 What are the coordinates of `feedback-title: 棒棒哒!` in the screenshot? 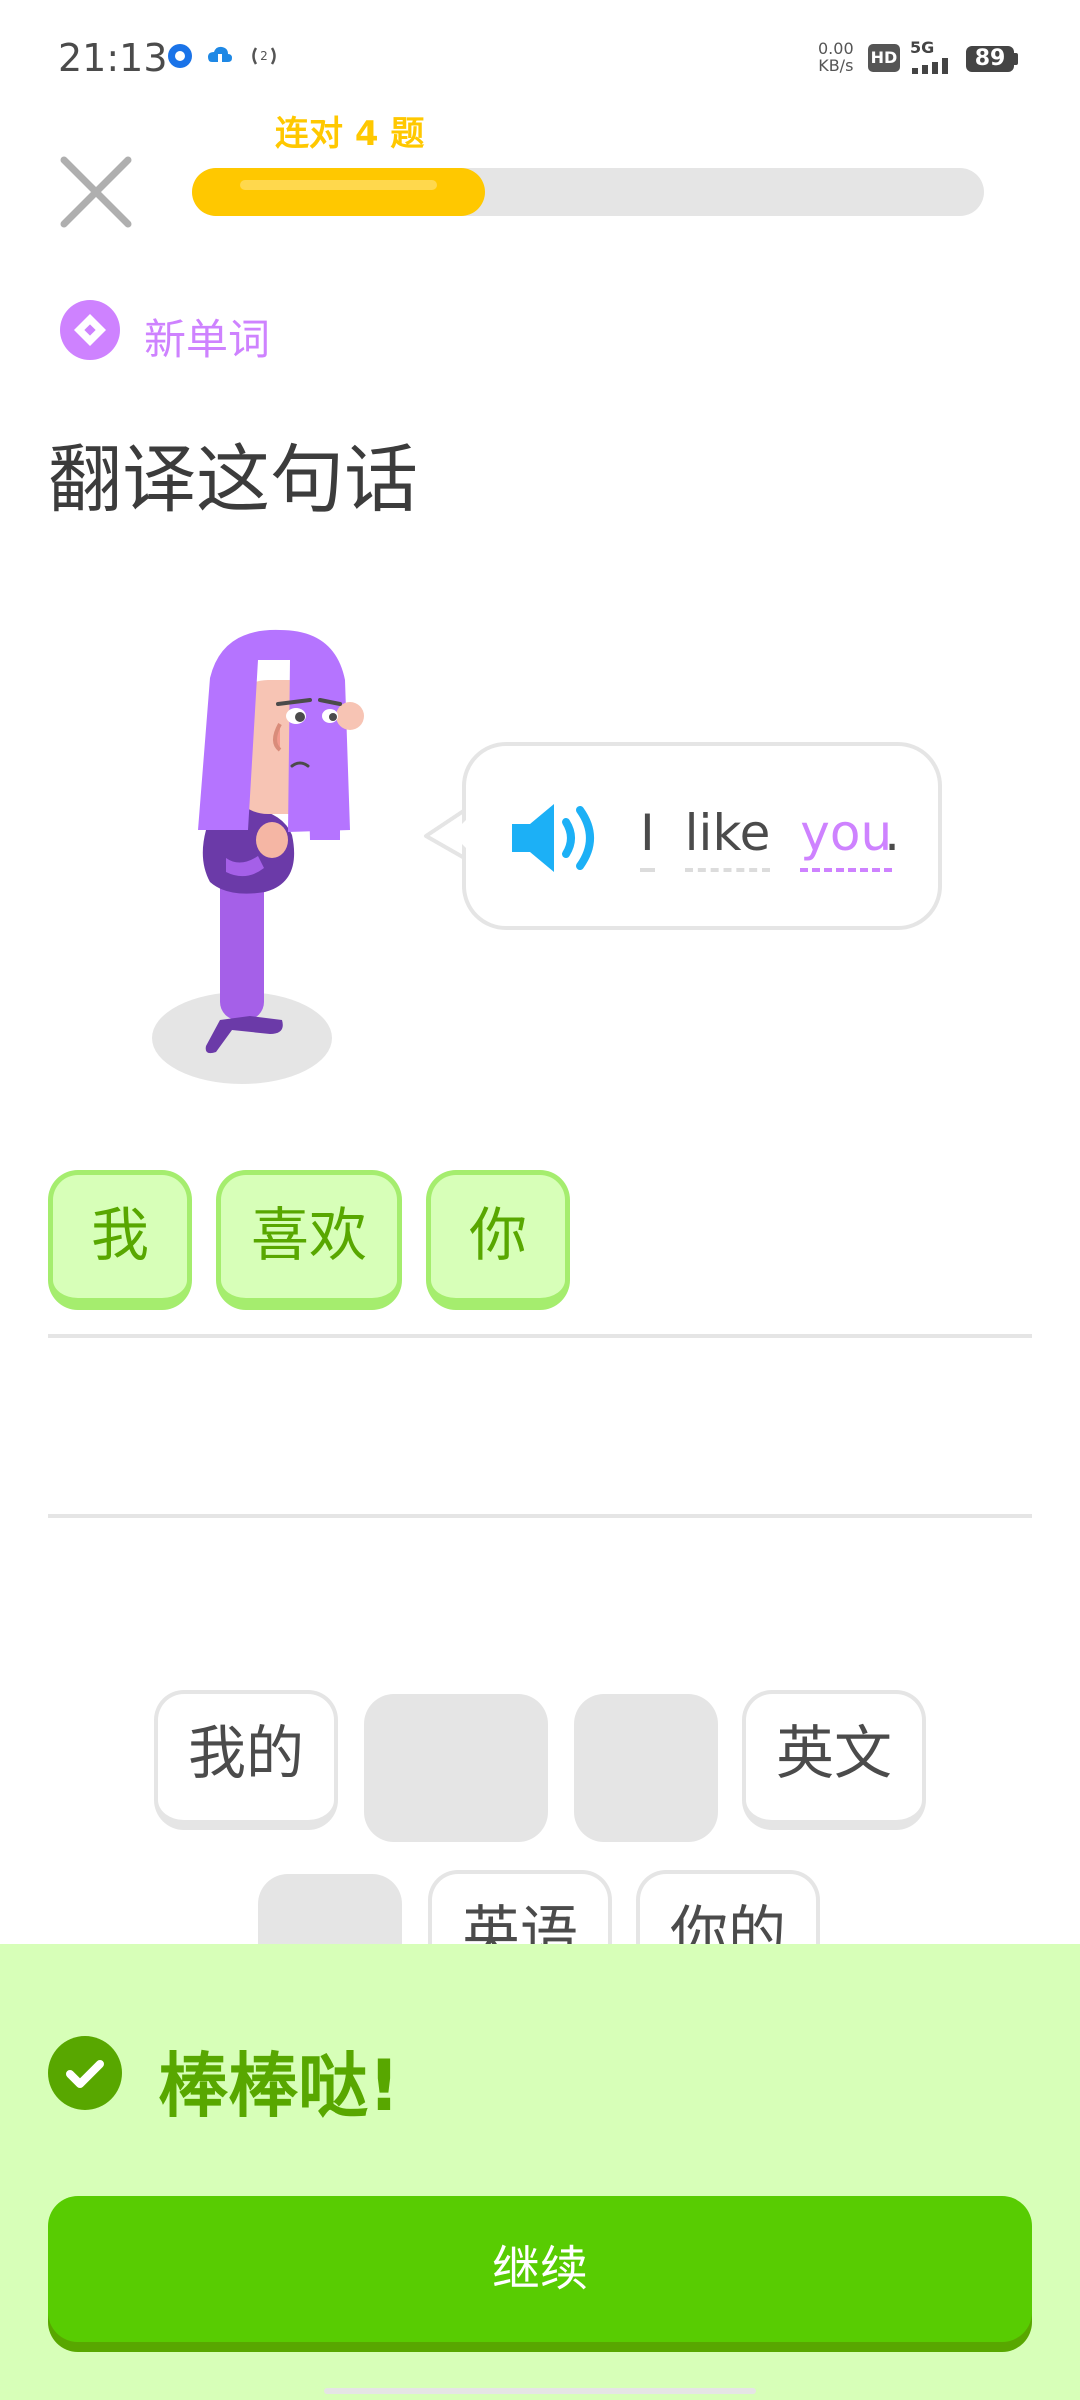 It's located at (279, 2086).